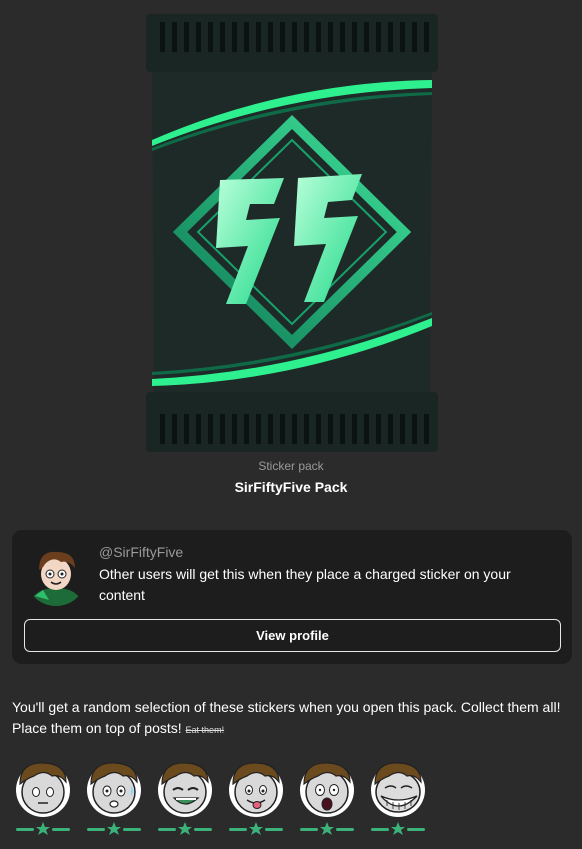  What do you see at coordinates (256, 798) in the screenshot?
I see `sticker-tongue-face` at bounding box center [256, 798].